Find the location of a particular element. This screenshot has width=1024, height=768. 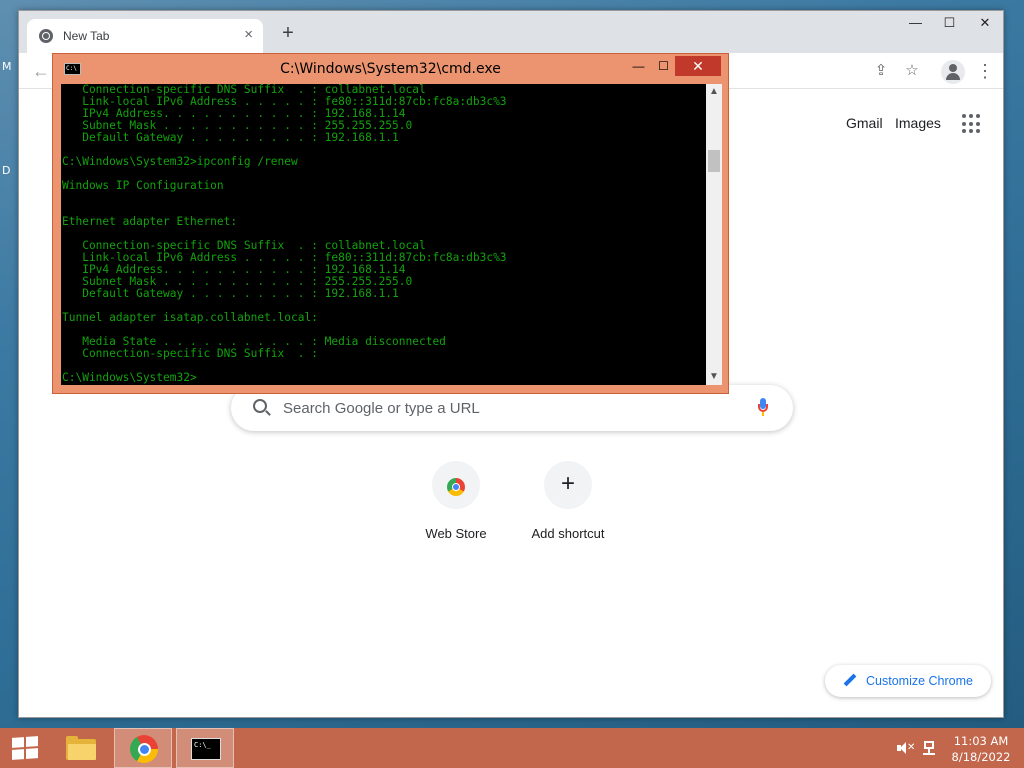

chrome-icon is located at coordinates (144, 749).